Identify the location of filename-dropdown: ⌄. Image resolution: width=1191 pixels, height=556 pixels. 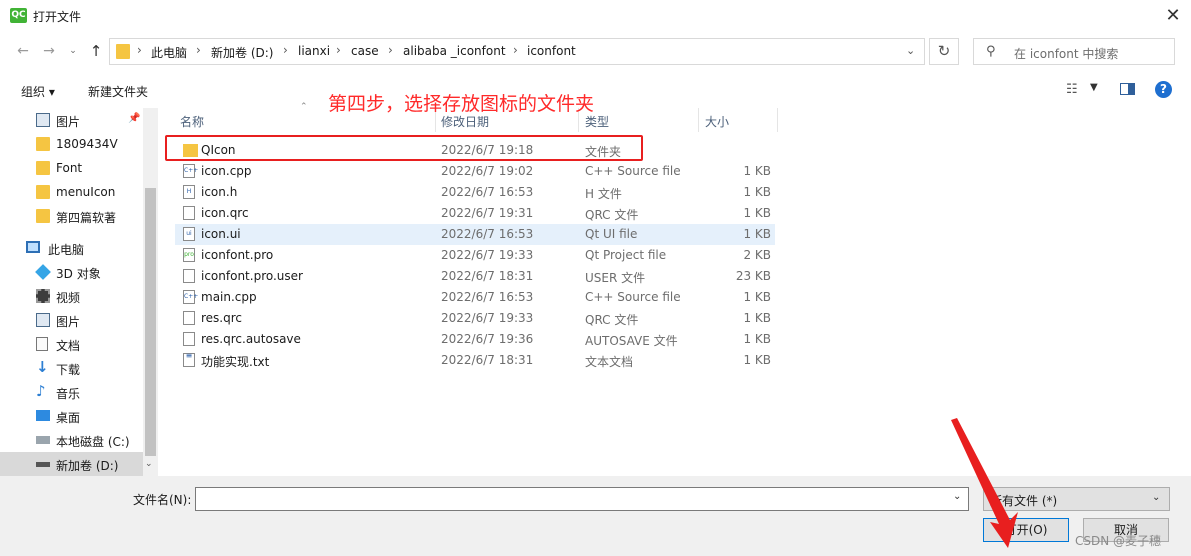
(957, 496).